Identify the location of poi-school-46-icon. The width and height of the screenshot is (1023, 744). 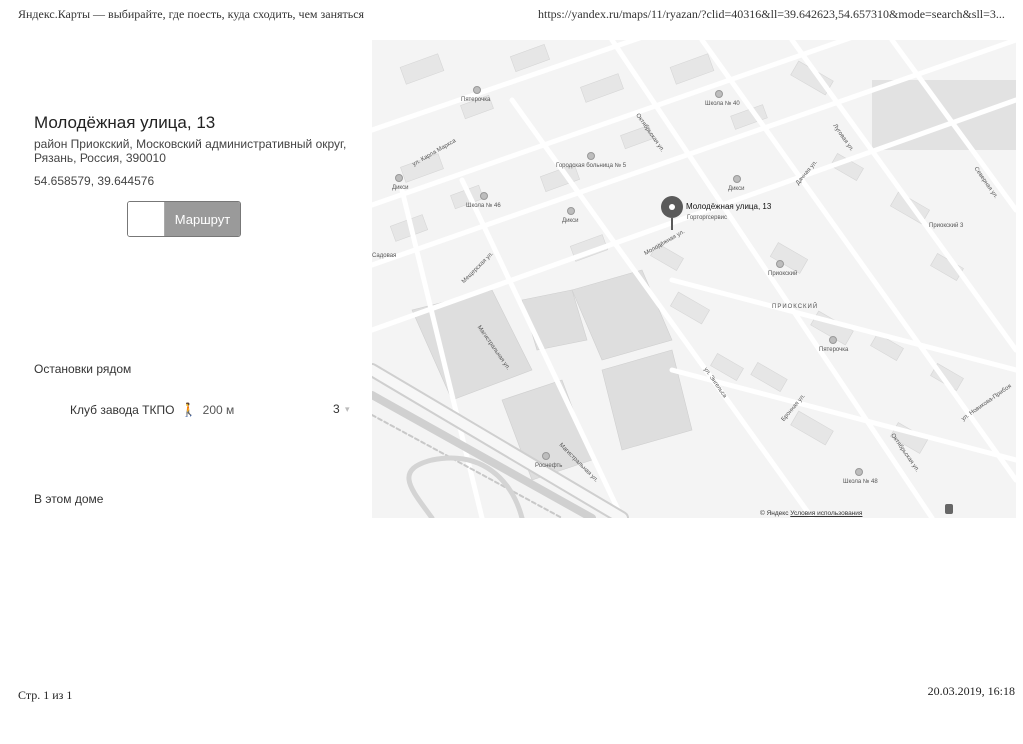
(484, 196).